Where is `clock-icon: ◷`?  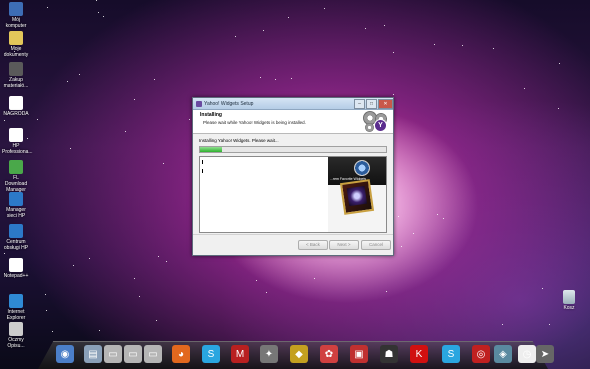 clock-icon: ◷ is located at coordinates (527, 354).